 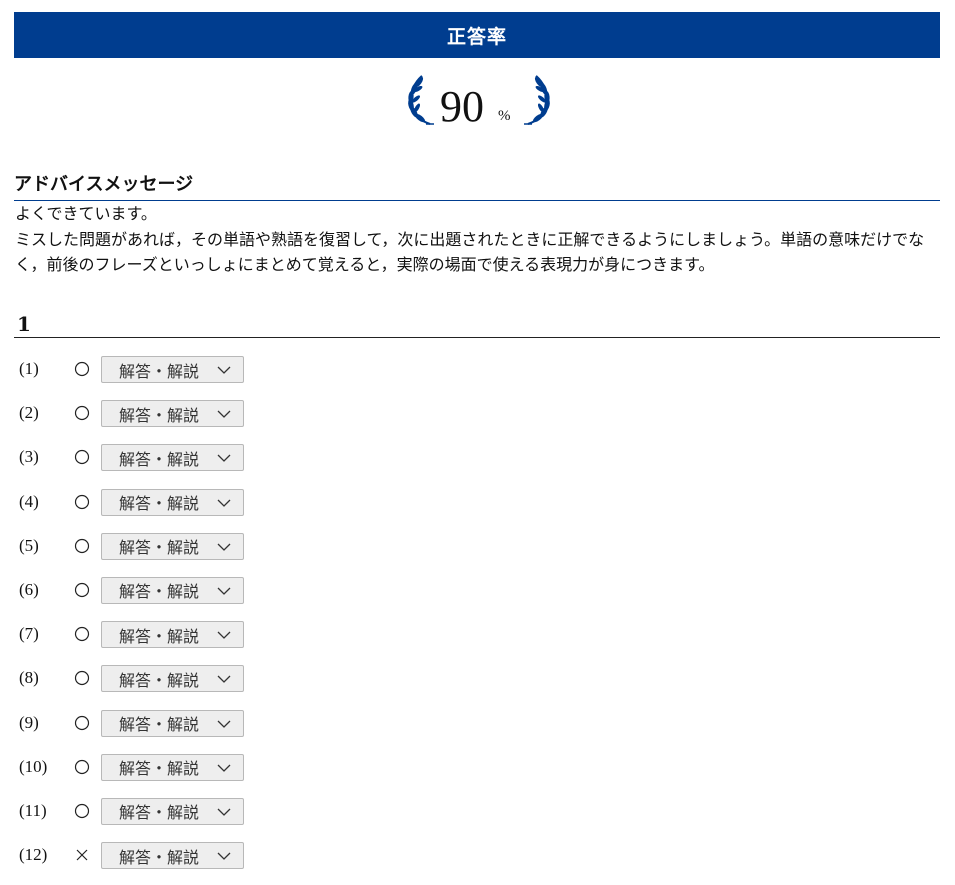 What do you see at coordinates (477, 731) in the screenshot?
I see `question-row: (9) 解答・解説` at bounding box center [477, 731].